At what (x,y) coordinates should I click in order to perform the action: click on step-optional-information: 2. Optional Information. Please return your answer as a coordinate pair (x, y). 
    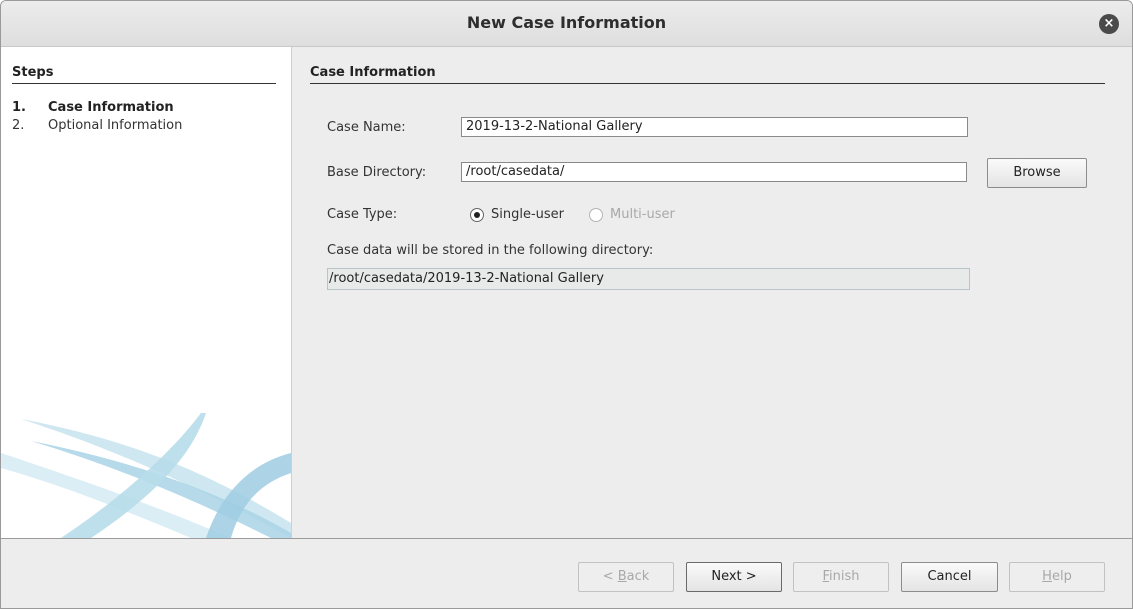
    Looking at the image, I should click on (97, 125).